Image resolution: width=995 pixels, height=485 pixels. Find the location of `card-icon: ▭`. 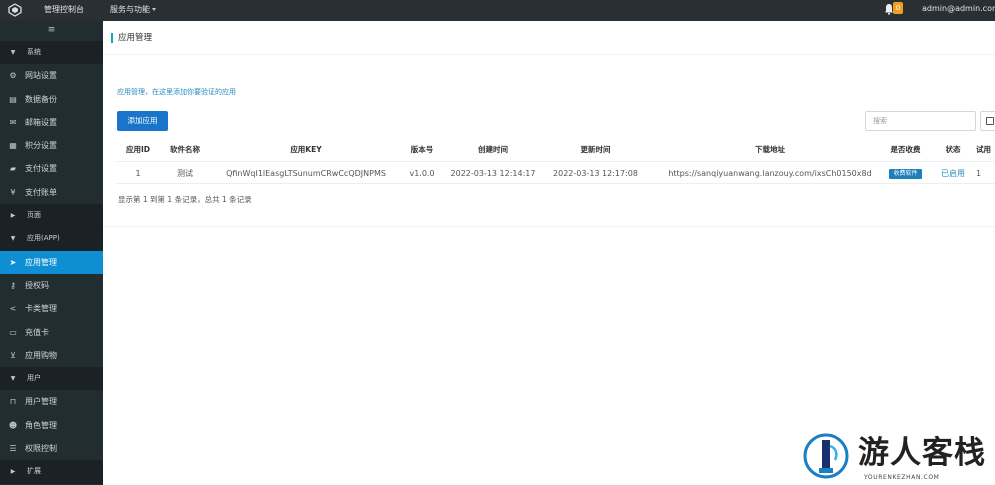

card-icon: ▭ is located at coordinates (13, 332).